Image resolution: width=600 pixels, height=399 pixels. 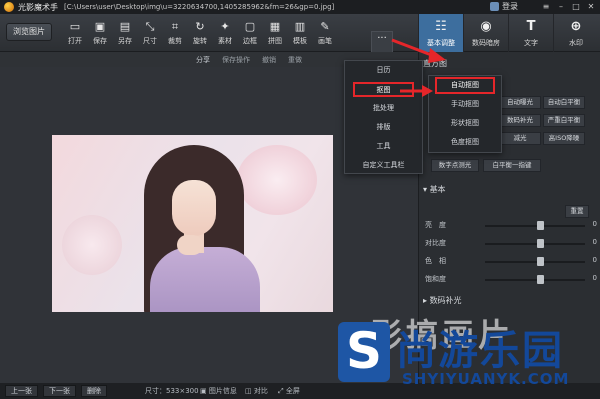 What do you see at coordinates (465, 104) in the screenshot?
I see `submenu-item: 手动抠图` at bounding box center [465, 104].